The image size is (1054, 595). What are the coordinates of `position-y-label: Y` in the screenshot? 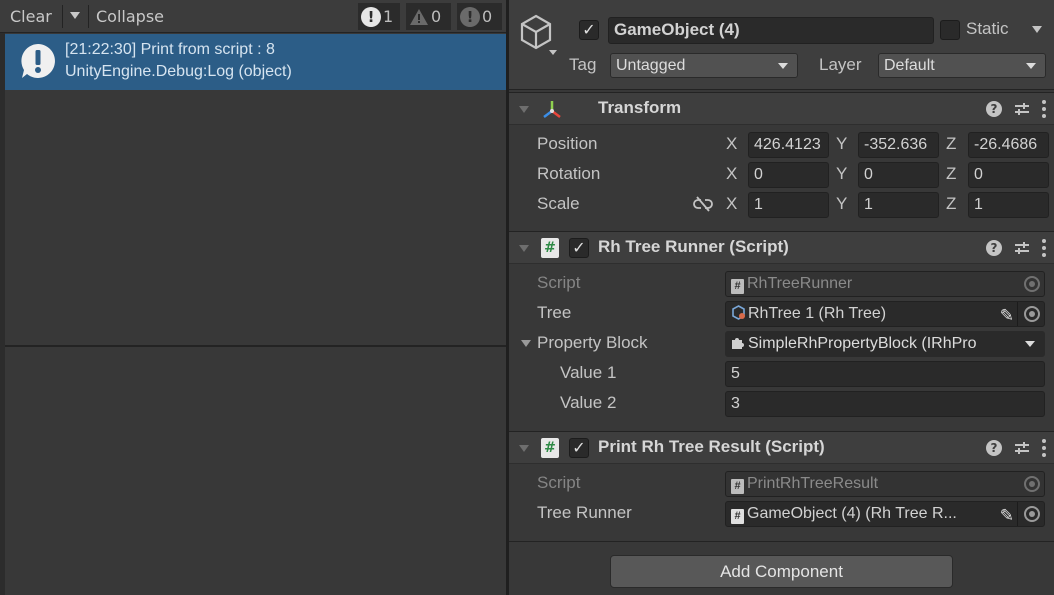 It's located at (841, 144).